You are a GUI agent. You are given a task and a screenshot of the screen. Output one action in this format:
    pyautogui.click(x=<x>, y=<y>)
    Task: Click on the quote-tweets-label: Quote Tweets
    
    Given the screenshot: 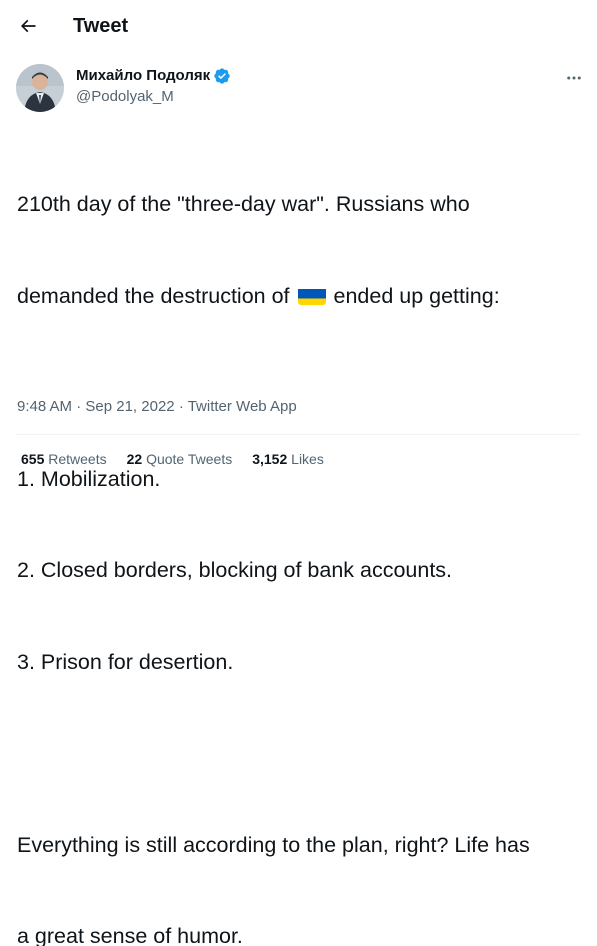 What is the action you would take?
    pyautogui.click(x=189, y=459)
    